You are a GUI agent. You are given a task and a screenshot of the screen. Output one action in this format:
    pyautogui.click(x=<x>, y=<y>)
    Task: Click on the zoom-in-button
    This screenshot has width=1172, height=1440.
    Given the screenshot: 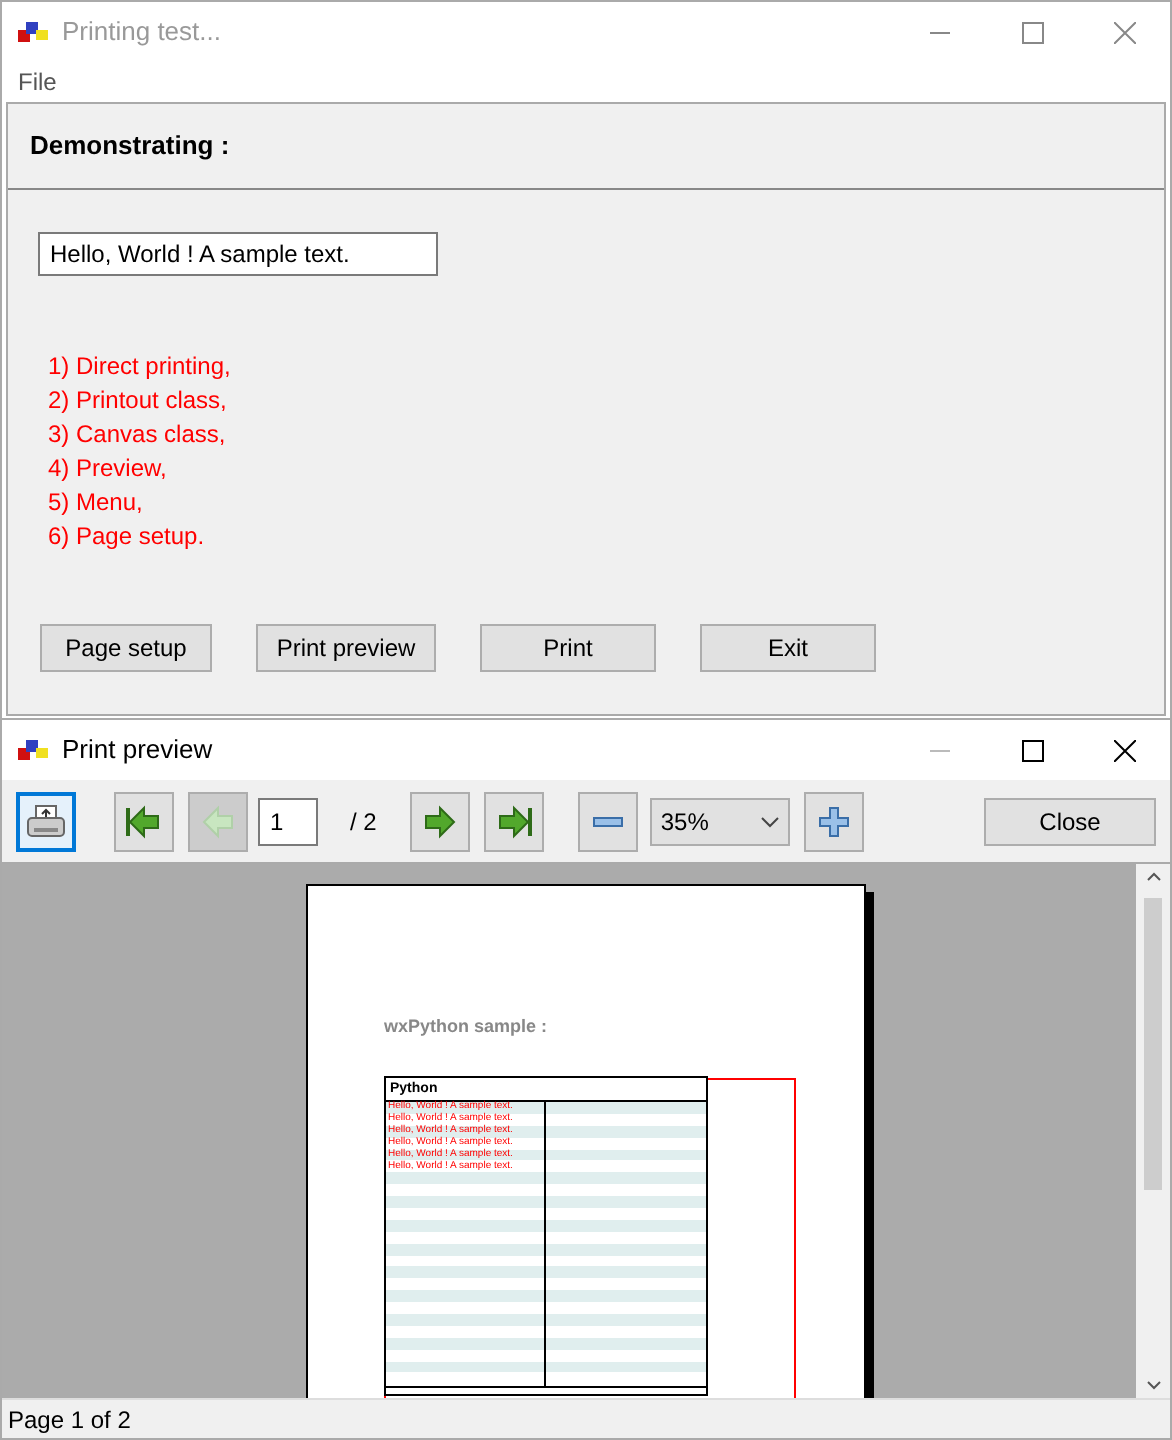 What is the action you would take?
    pyautogui.click(x=834, y=821)
    